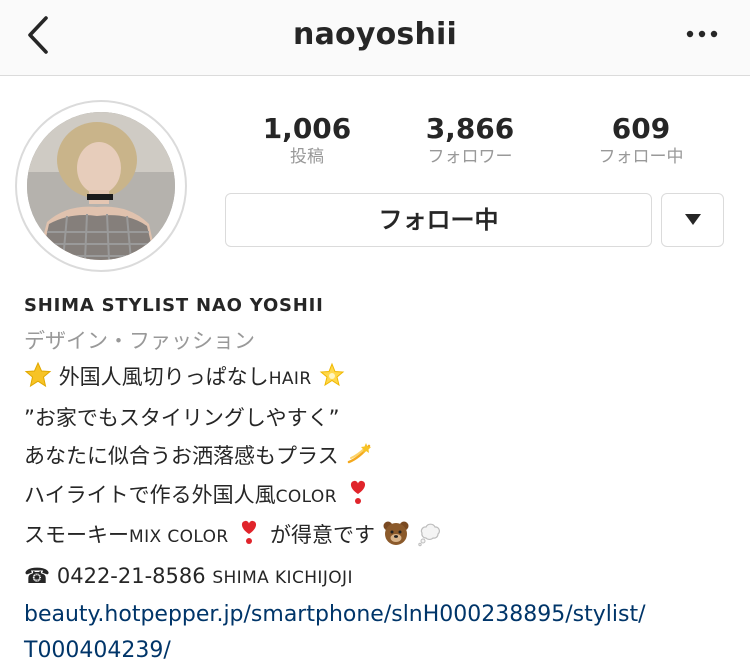 This screenshot has width=750, height=665. I want to click on followers-label: フォロワー, so click(470, 157).